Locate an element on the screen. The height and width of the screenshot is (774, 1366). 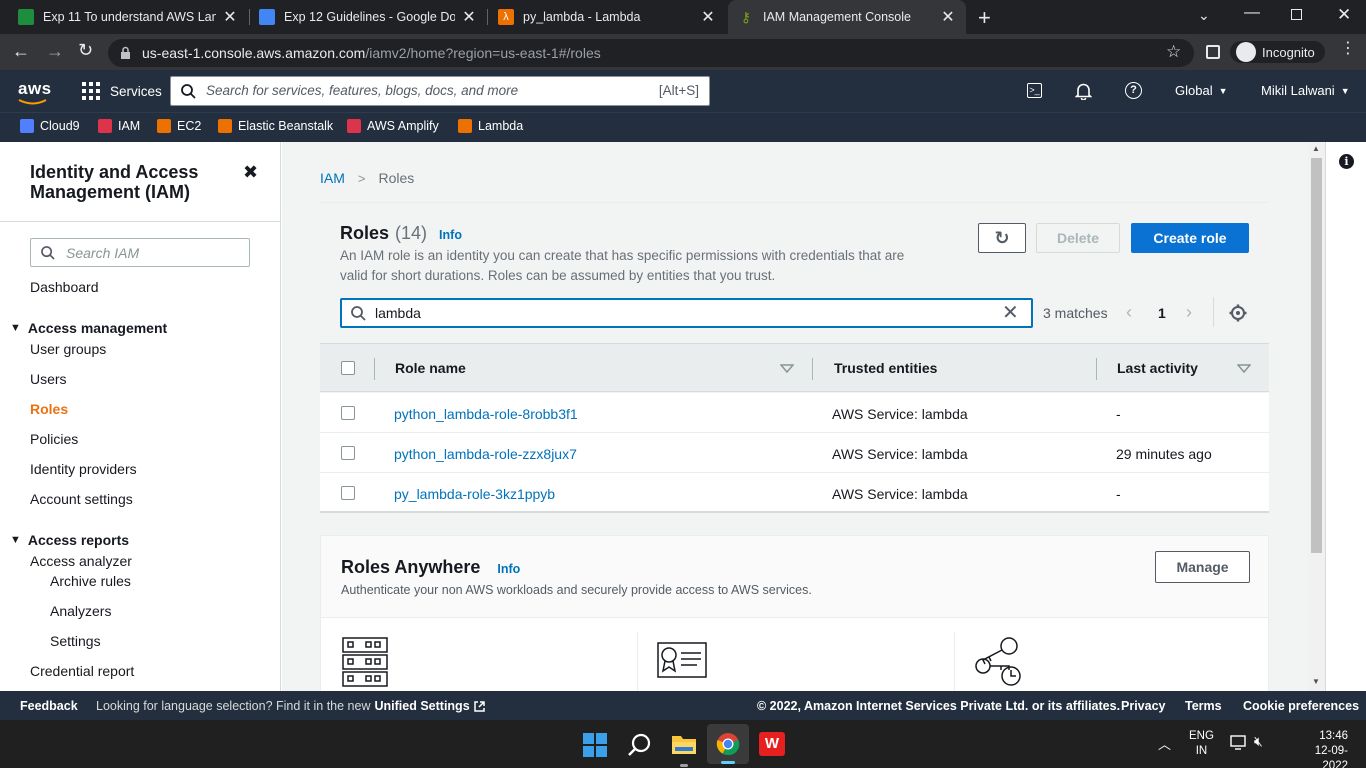
favorite-cloud9: Cloud9 is located at coordinates (50, 126).